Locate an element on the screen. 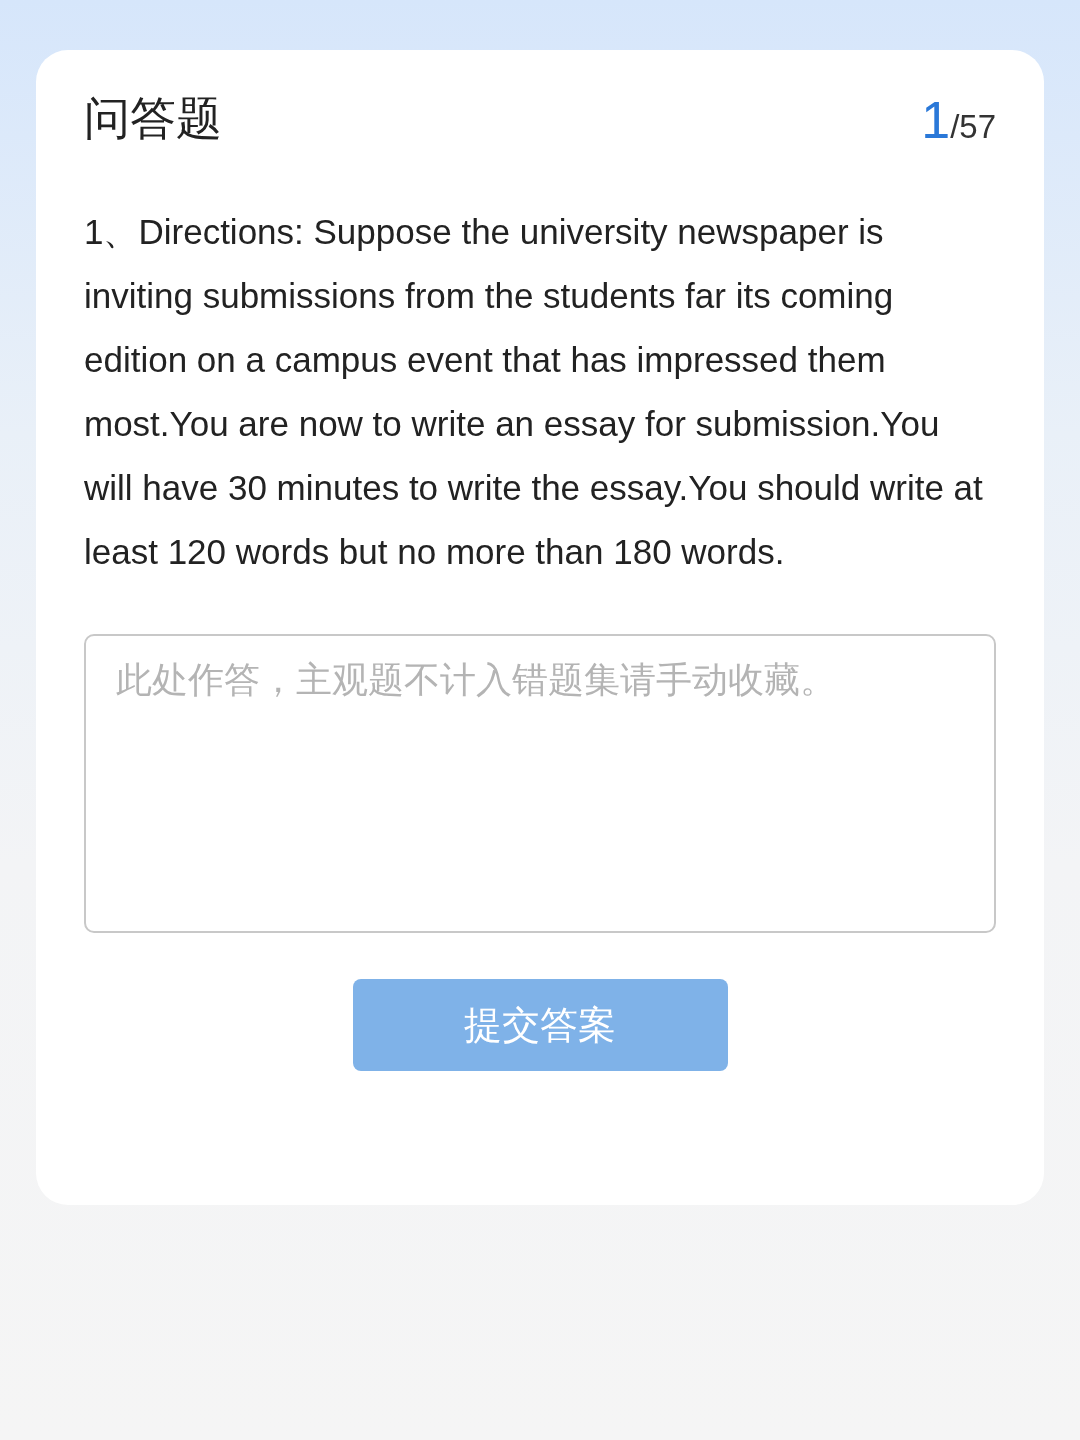 Image resolution: width=1080 pixels, height=1440 pixels. question-type-title: 问答题 is located at coordinates (153, 118).